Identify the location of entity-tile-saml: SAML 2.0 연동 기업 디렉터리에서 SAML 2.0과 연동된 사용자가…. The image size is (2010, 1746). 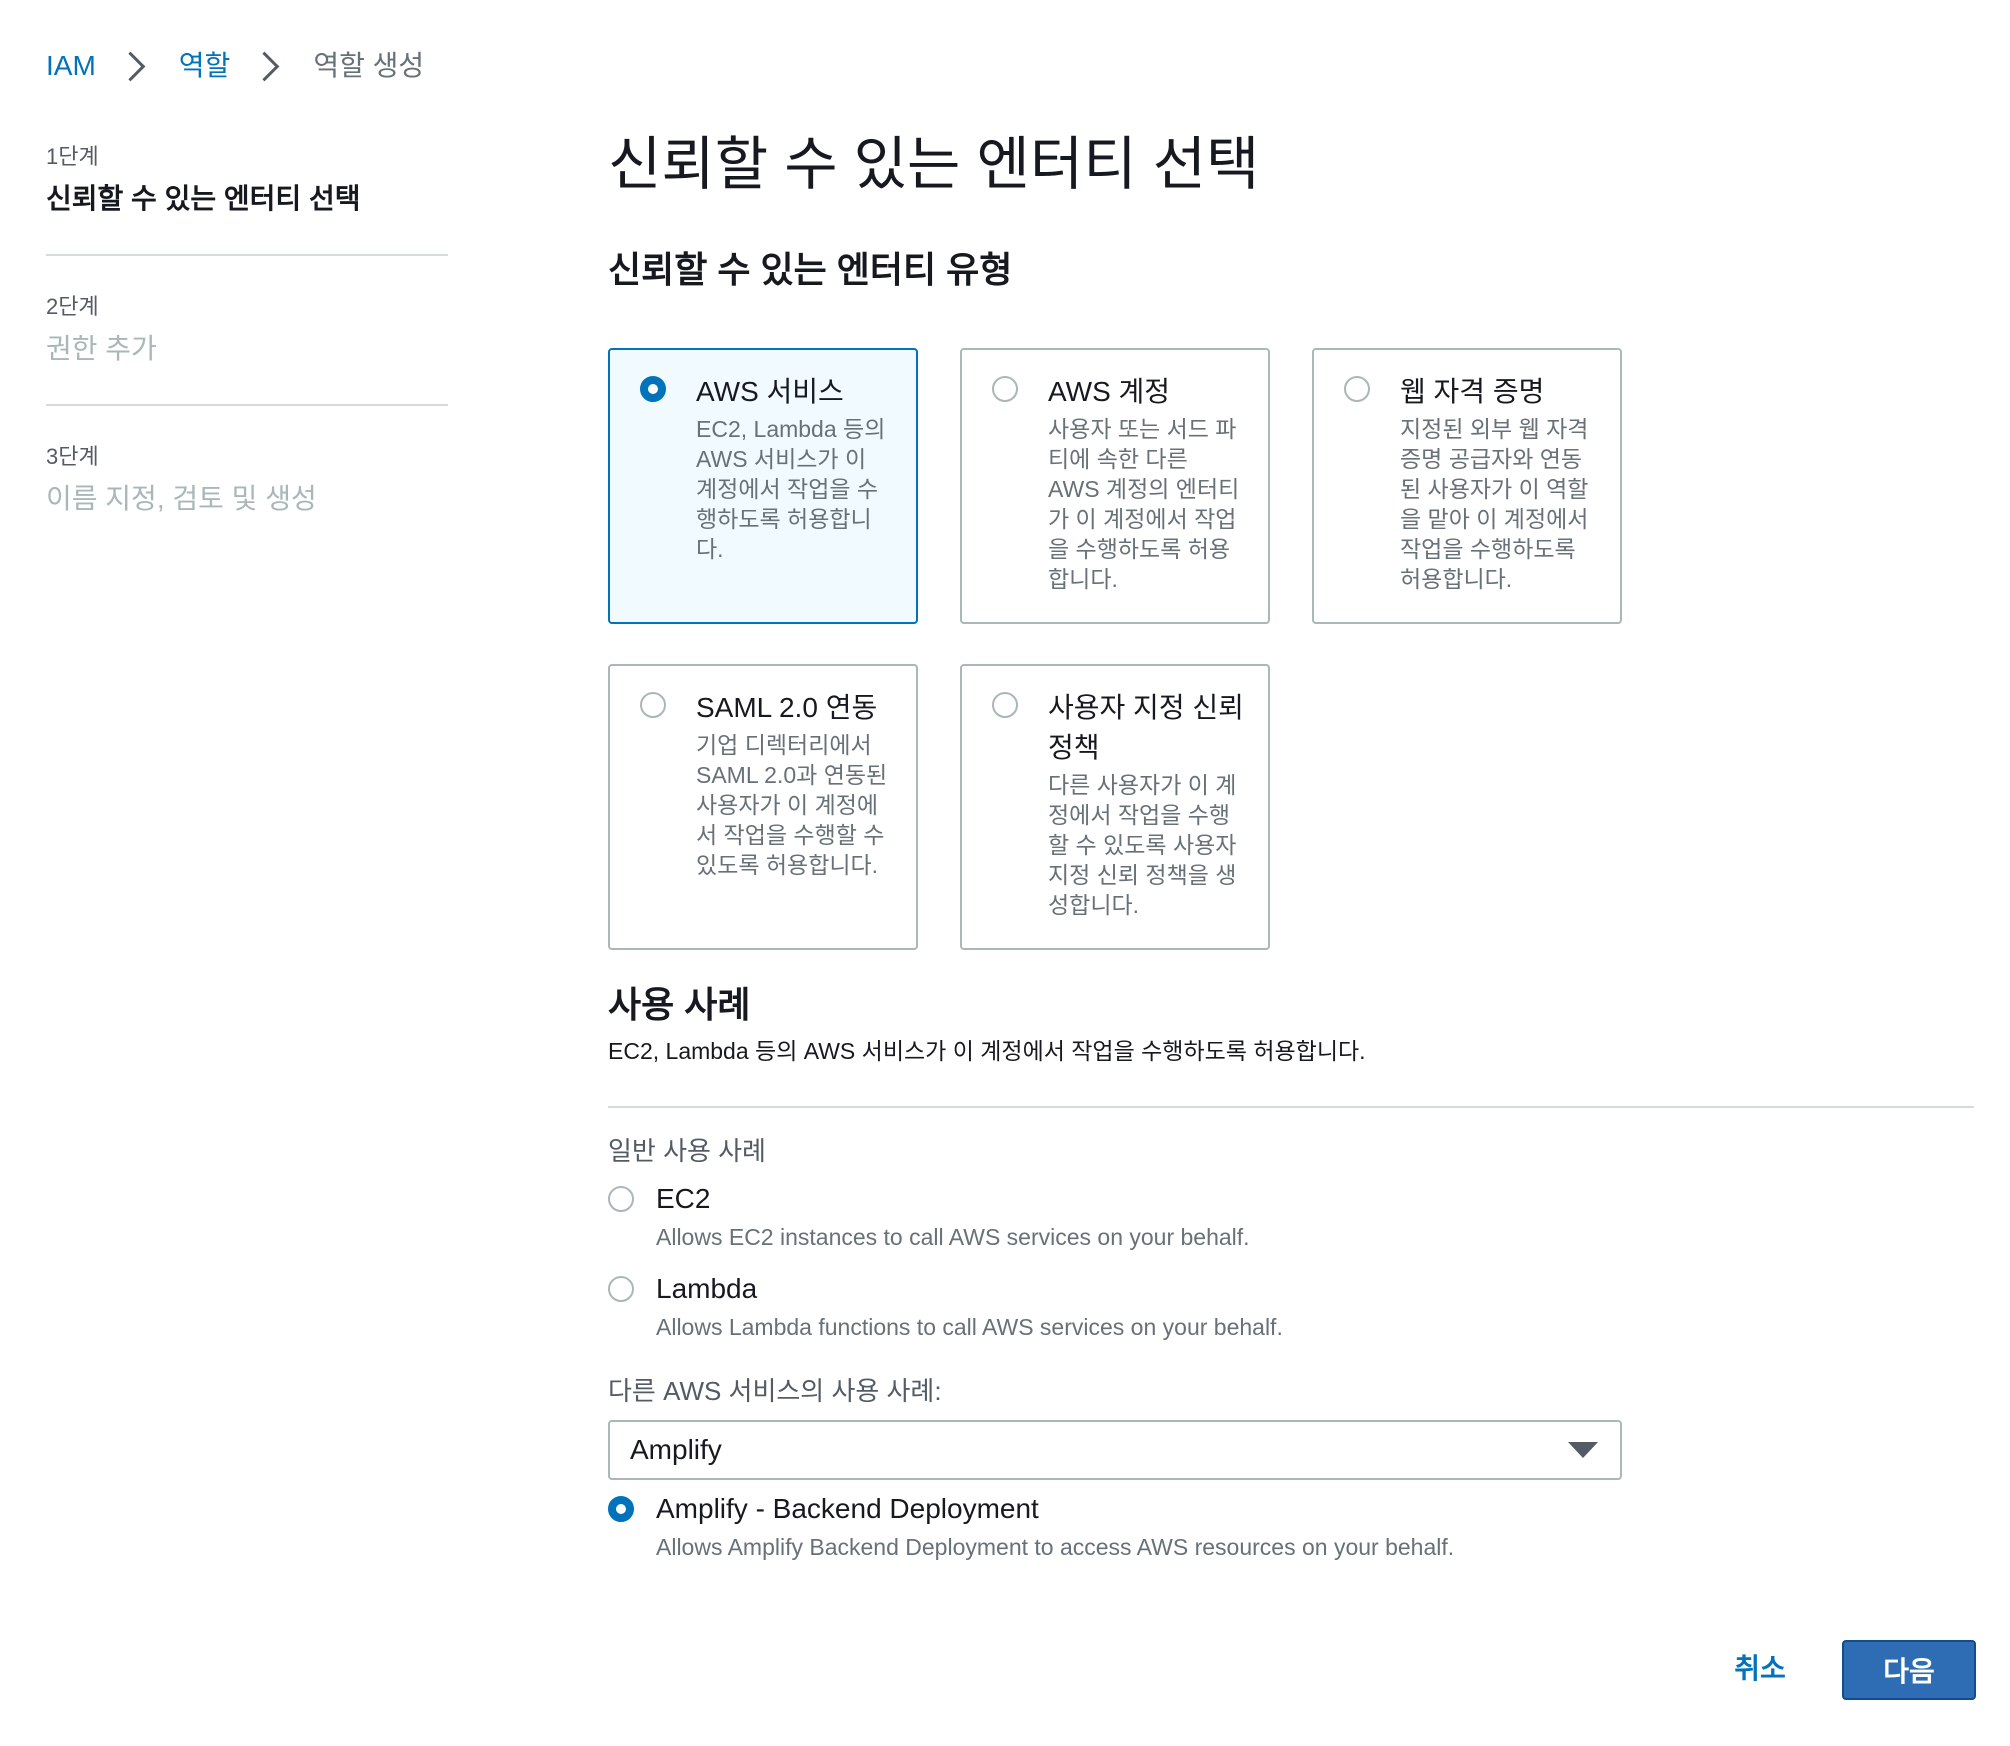
(763, 807).